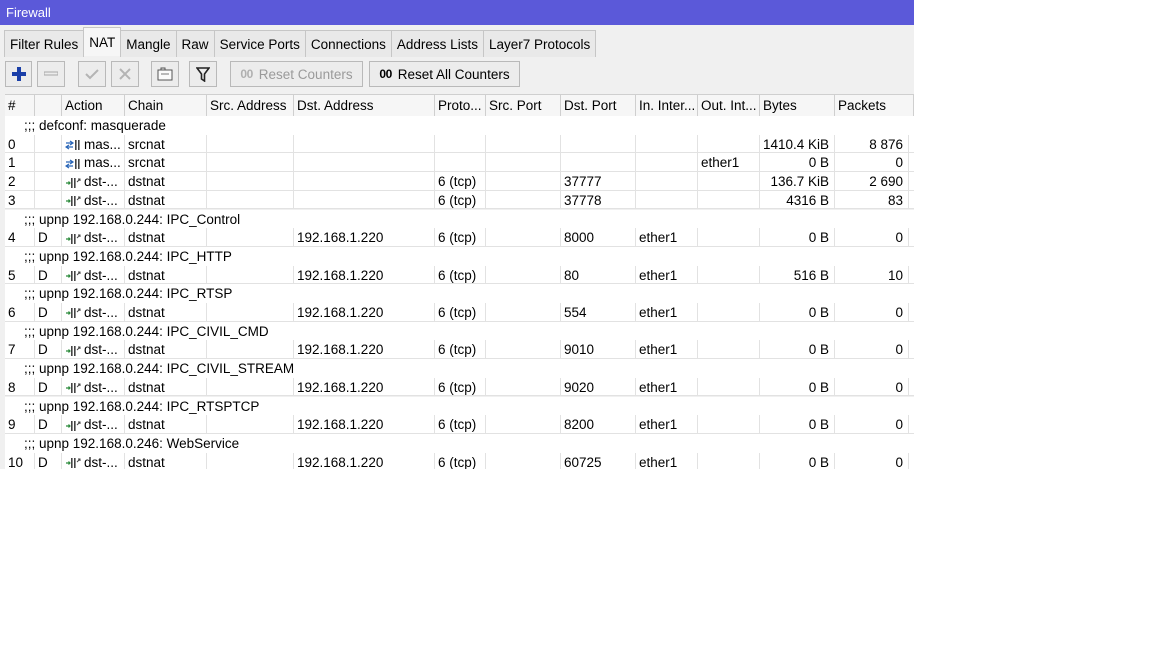 The width and height of the screenshot is (1152, 648). What do you see at coordinates (539, 43) in the screenshot?
I see `tab-layer7-protocols: Layer7 Protocols` at bounding box center [539, 43].